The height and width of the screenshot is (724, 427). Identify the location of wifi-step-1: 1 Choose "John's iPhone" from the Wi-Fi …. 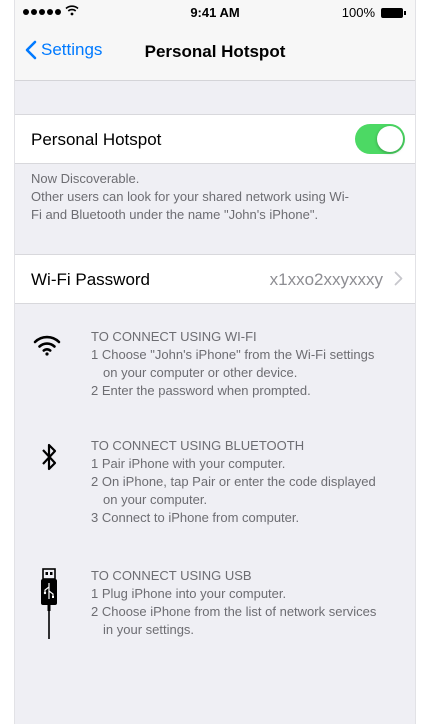
(233, 354).